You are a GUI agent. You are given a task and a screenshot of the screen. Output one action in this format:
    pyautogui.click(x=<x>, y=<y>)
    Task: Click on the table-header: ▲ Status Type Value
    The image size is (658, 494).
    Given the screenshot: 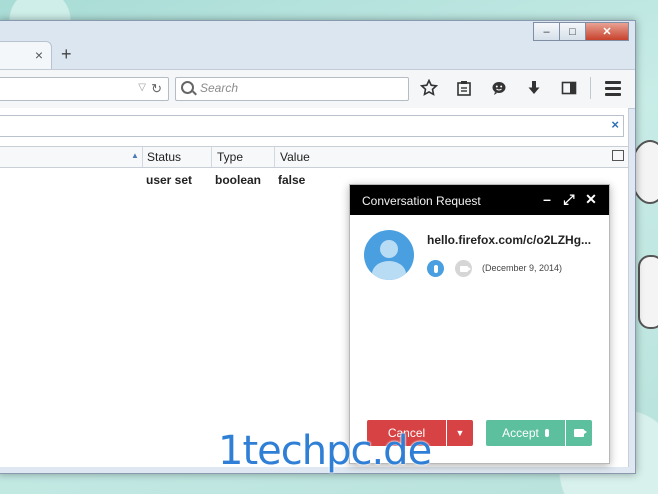 What is the action you would take?
    pyautogui.click(x=314, y=157)
    